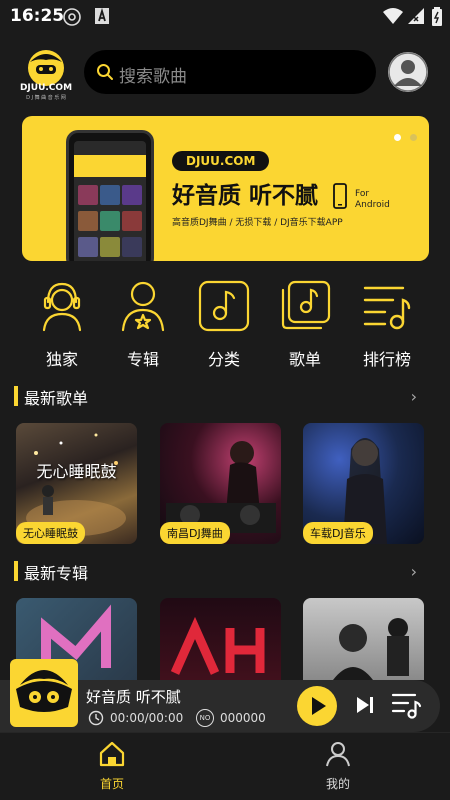 This screenshot has height=800, width=450. Describe the element at coordinates (72, 19) in the screenshot. I see `media-icon` at that location.